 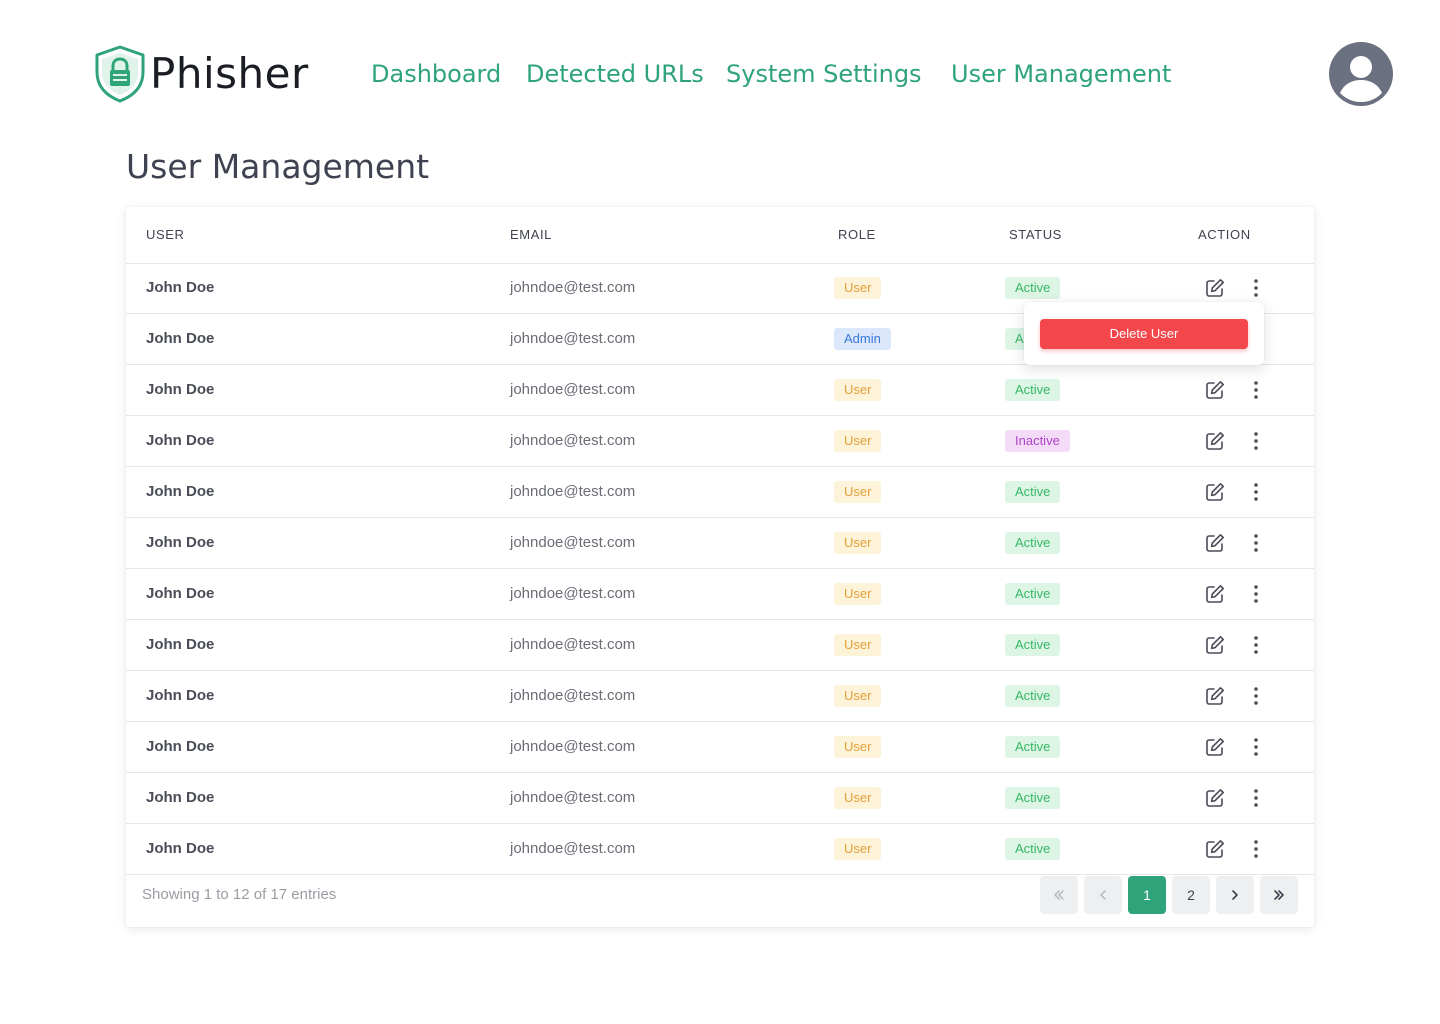 I want to click on next-page-button, so click(x=1235, y=895).